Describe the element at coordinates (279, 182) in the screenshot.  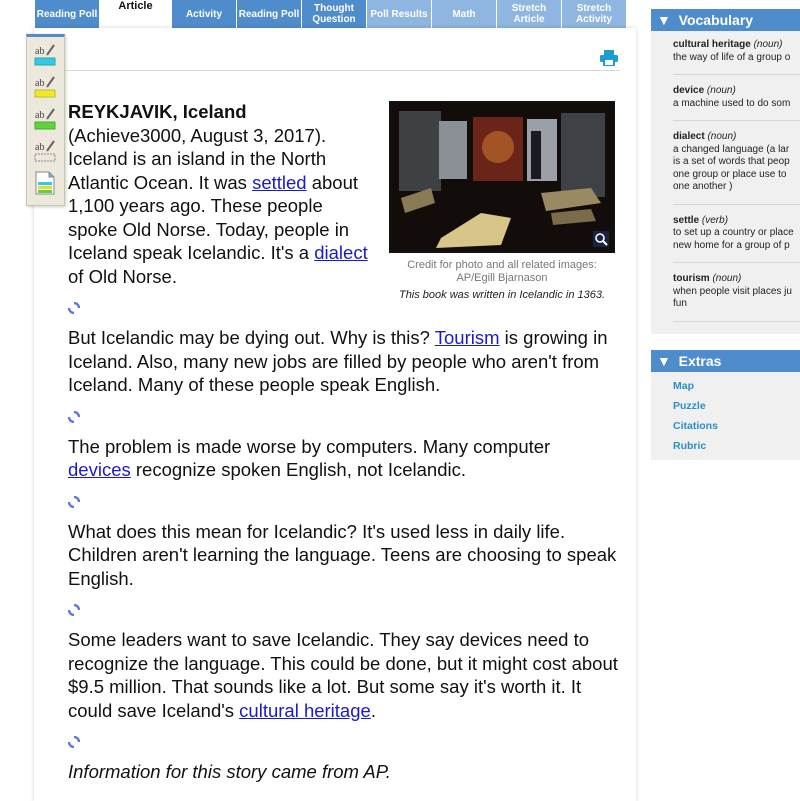
I see `vocab-link-settled: settled` at that location.